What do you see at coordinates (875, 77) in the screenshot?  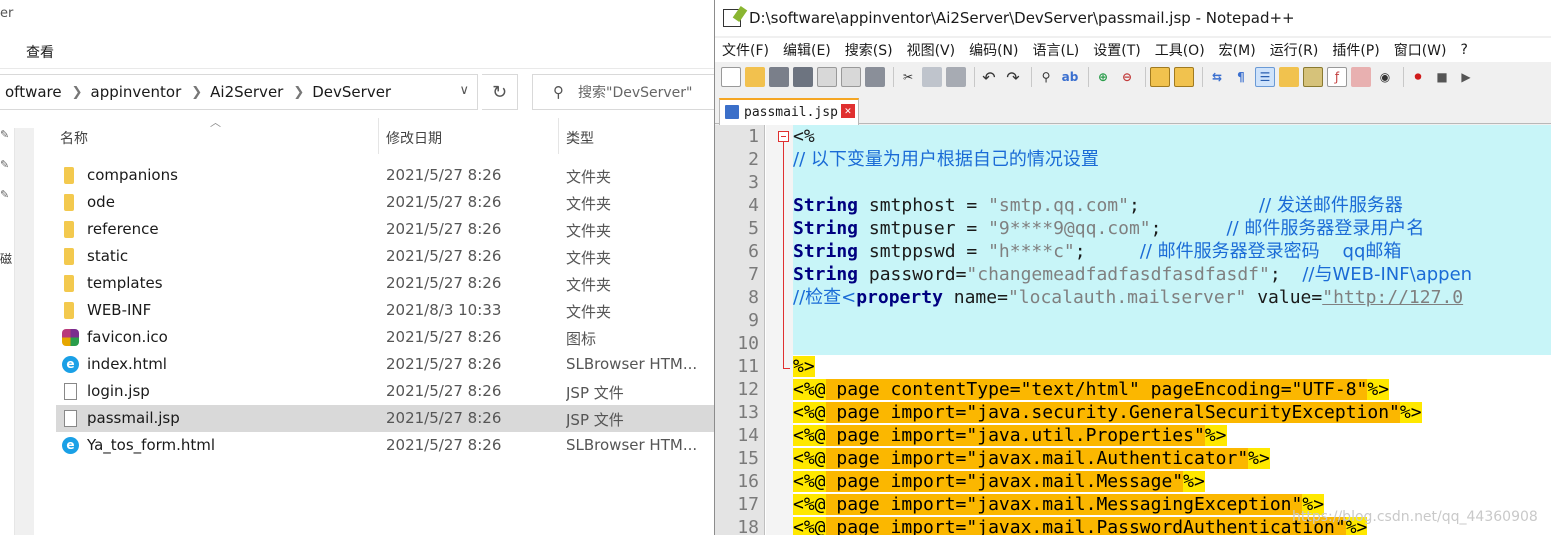 I see `print-icon` at bounding box center [875, 77].